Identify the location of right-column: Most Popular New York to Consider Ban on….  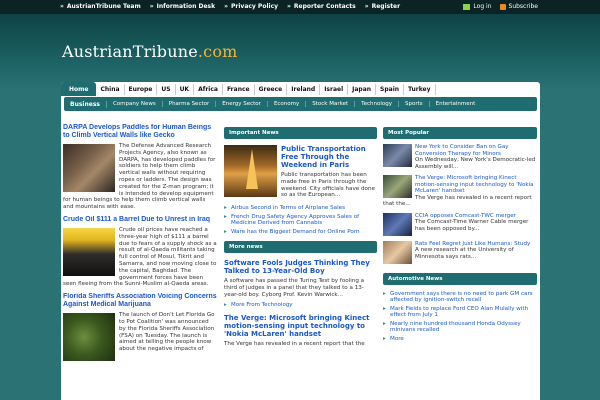
(460, 235).